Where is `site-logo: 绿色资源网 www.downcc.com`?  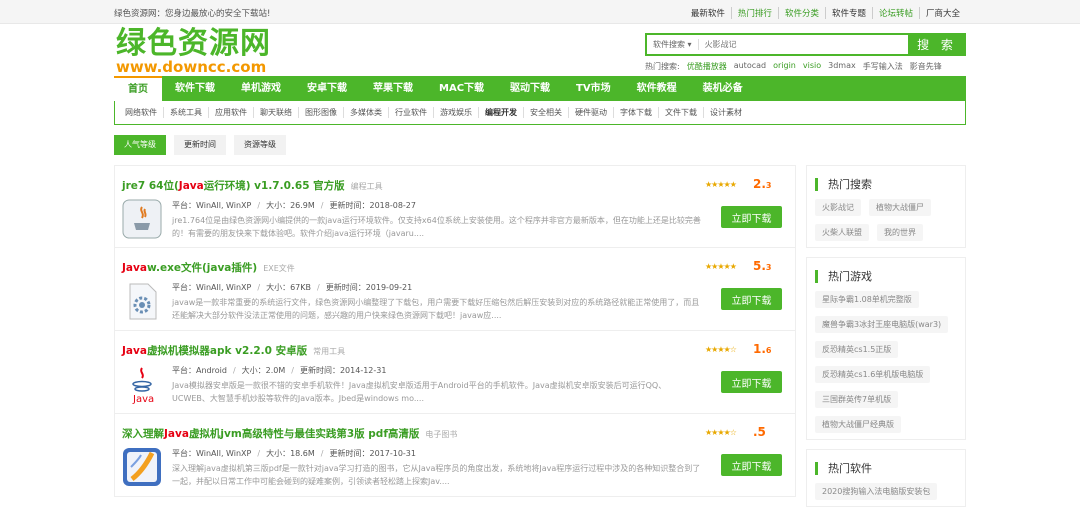 site-logo: 绿色资源网 www.downcc.com is located at coordinates (193, 51).